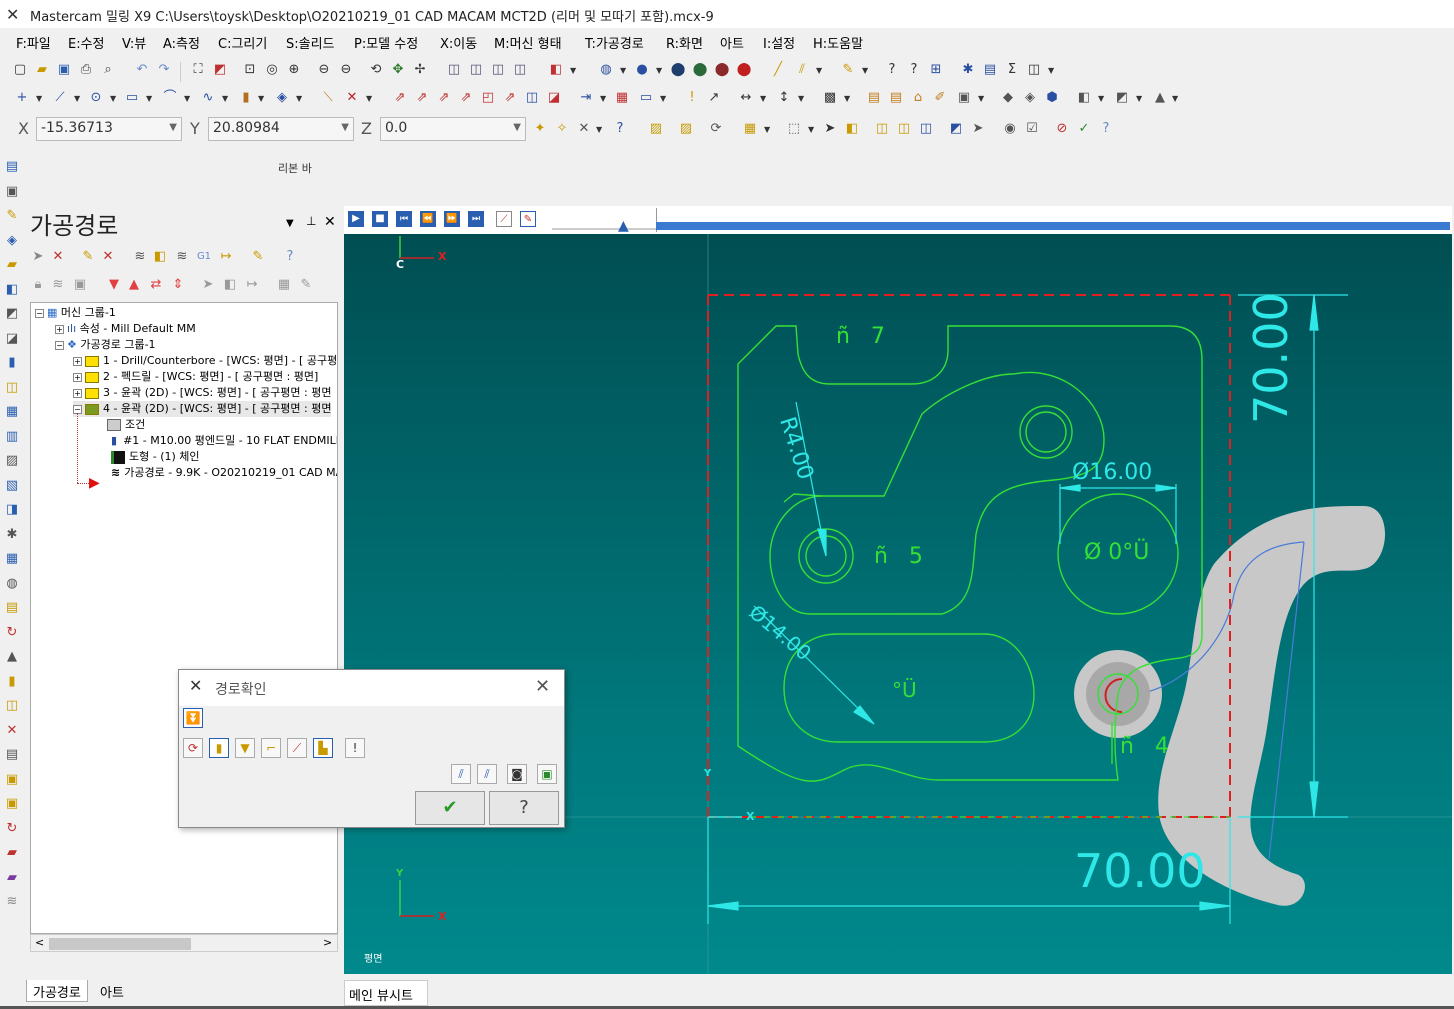 The image size is (1454, 1009). Describe the element at coordinates (584, 129) in the screenshot. I see `snap-icon: ✕` at that location.